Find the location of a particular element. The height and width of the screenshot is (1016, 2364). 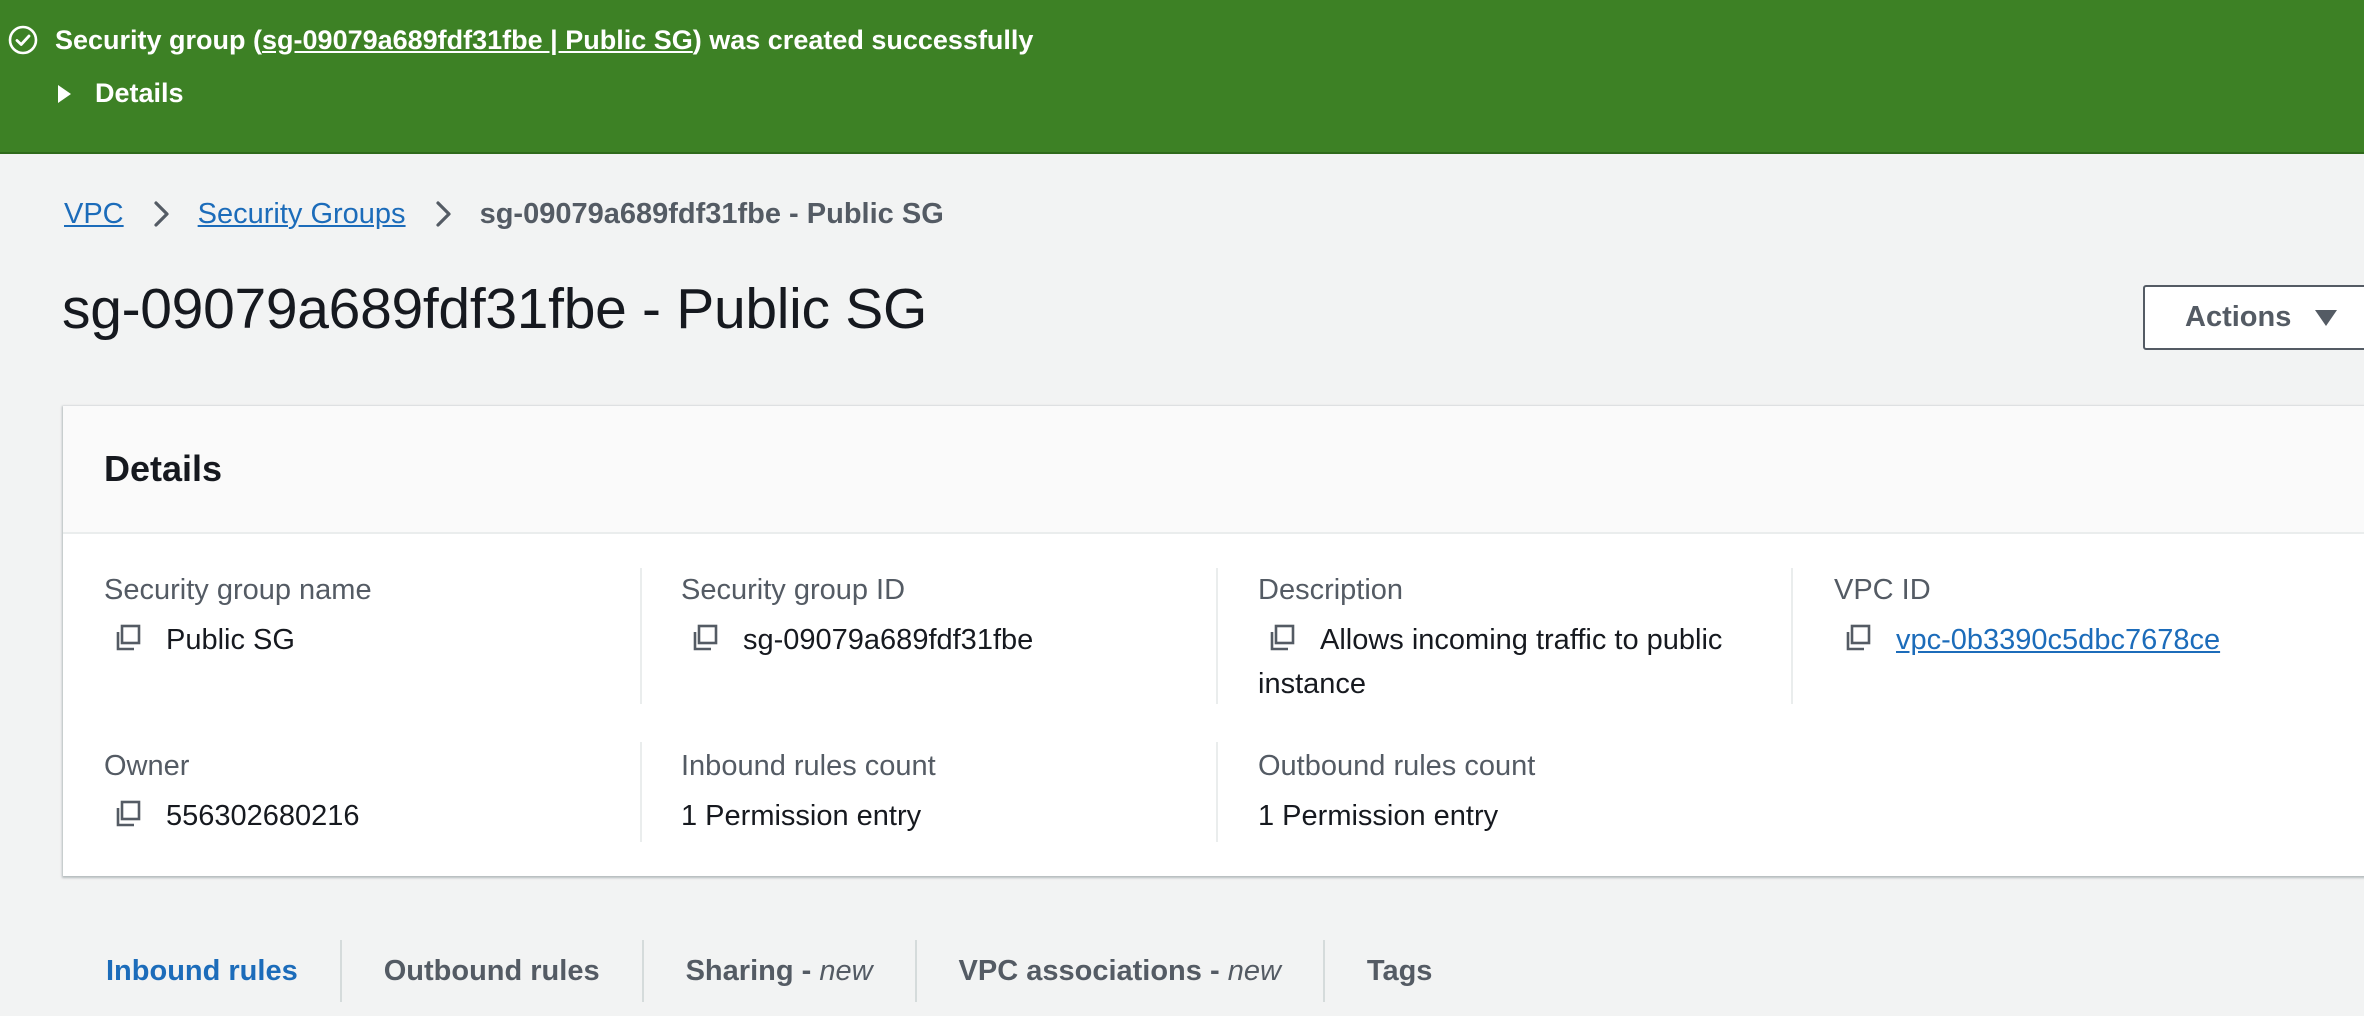

field-sg-name: Security group name Public SG is located at coordinates (384, 617).